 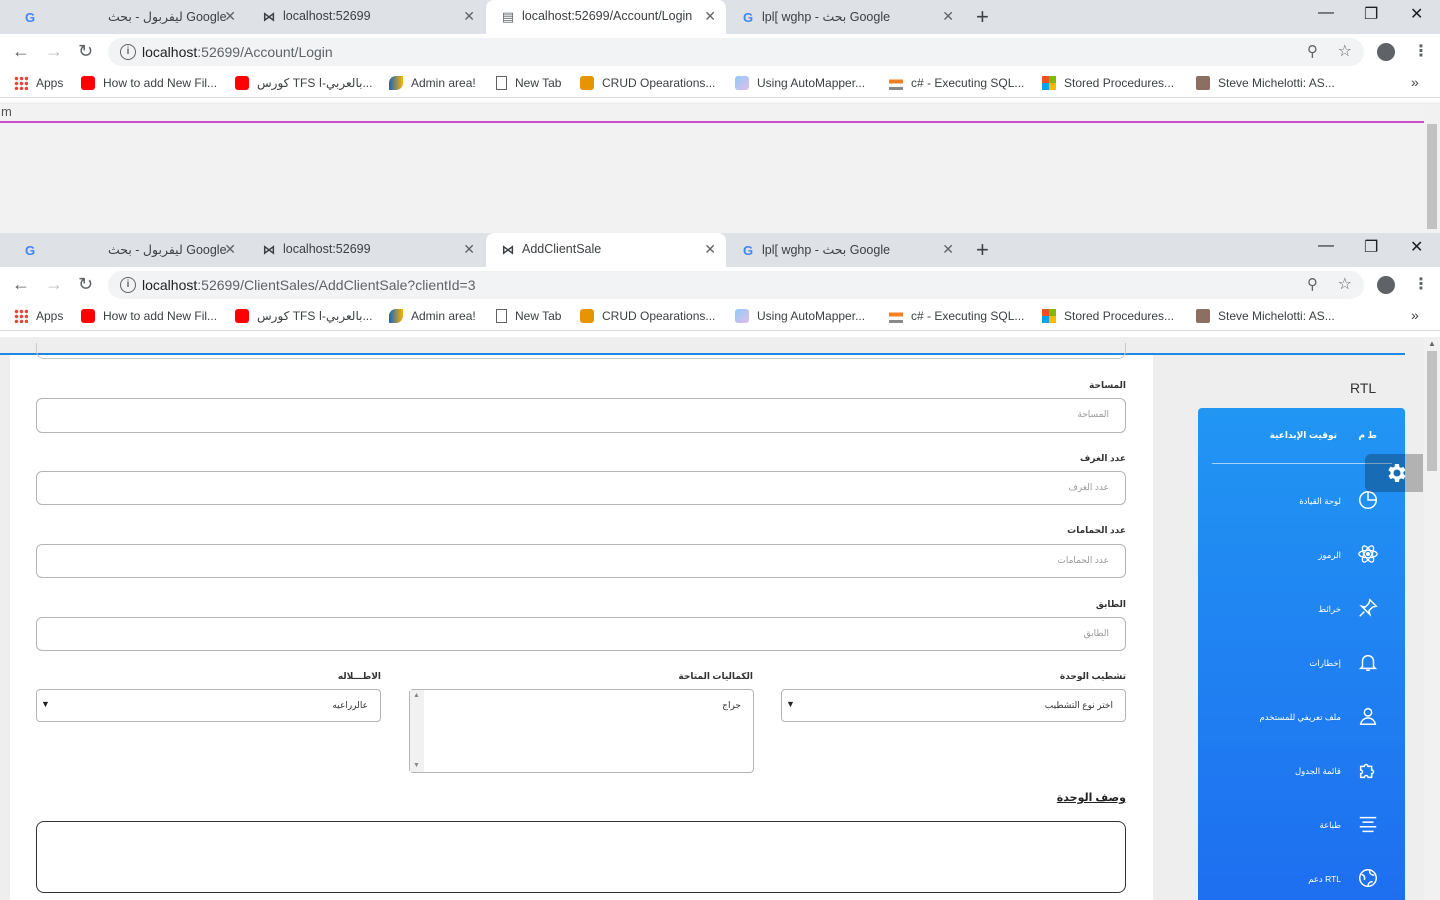 I want to click on previous-input-field, so click(x=581, y=351).